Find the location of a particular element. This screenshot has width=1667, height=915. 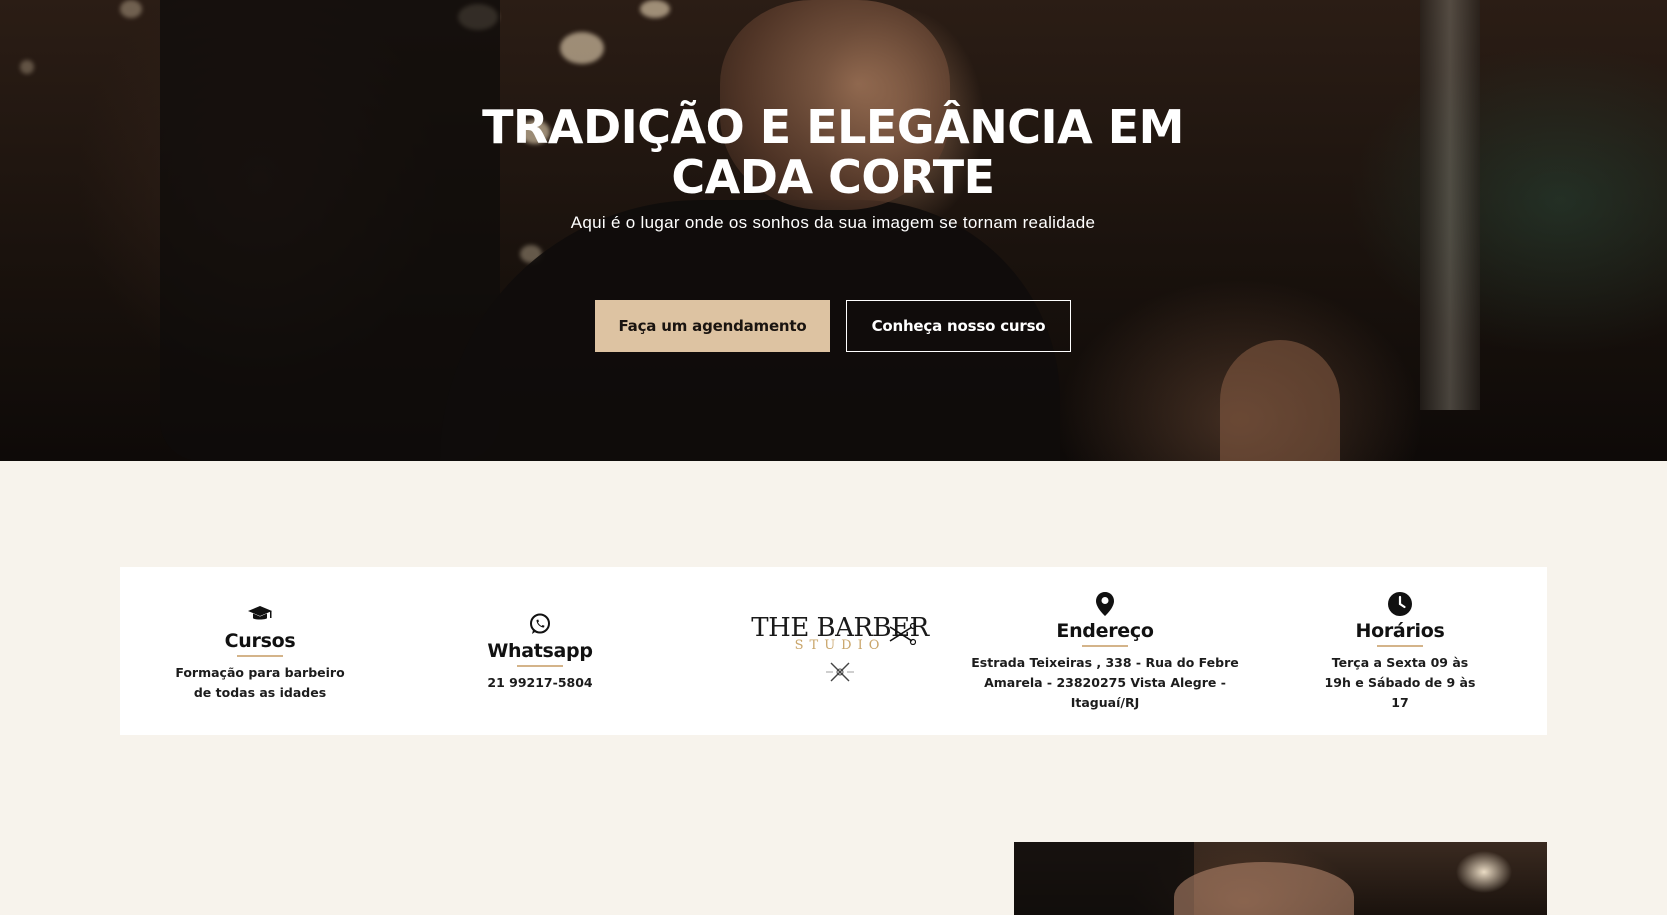

crossed-razors-icon is located at coordinates (840, 674).